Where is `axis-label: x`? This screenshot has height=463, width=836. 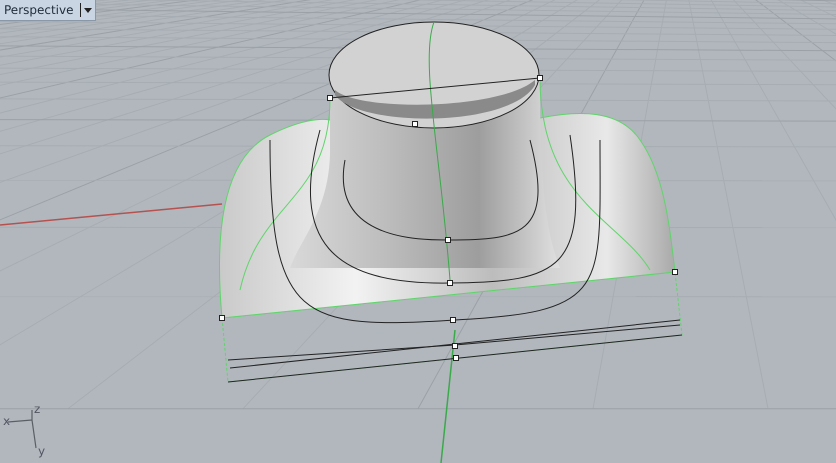
axis-label: x is located at coordinates (6, 421).